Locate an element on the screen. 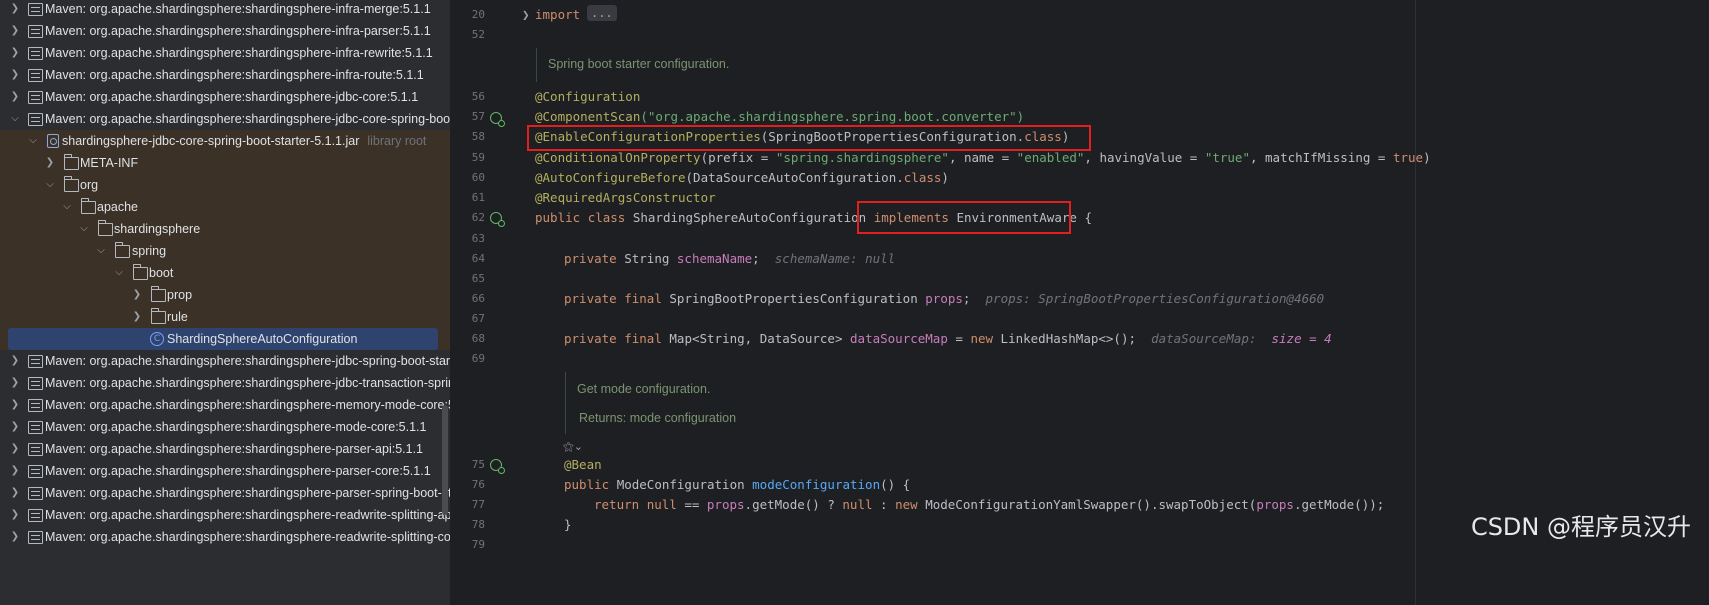 Image resolution: width=1709 pixels, height=605 pixels. line-number: 63 is located at coordinates (478, 238).